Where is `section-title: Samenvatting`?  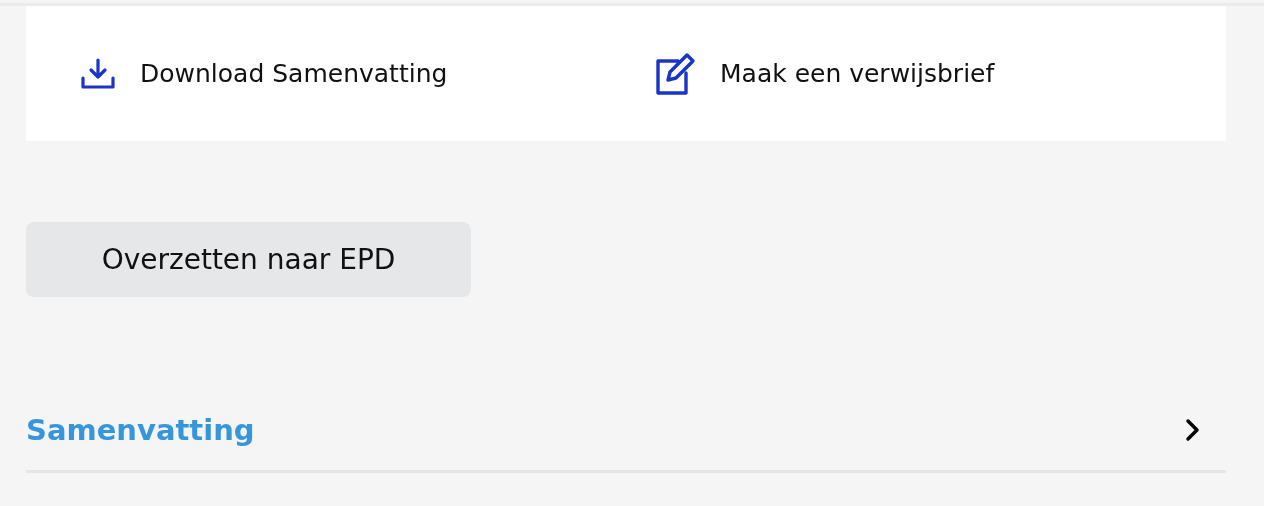
section-title: Samenvatting is located at coordinates (140, 429).